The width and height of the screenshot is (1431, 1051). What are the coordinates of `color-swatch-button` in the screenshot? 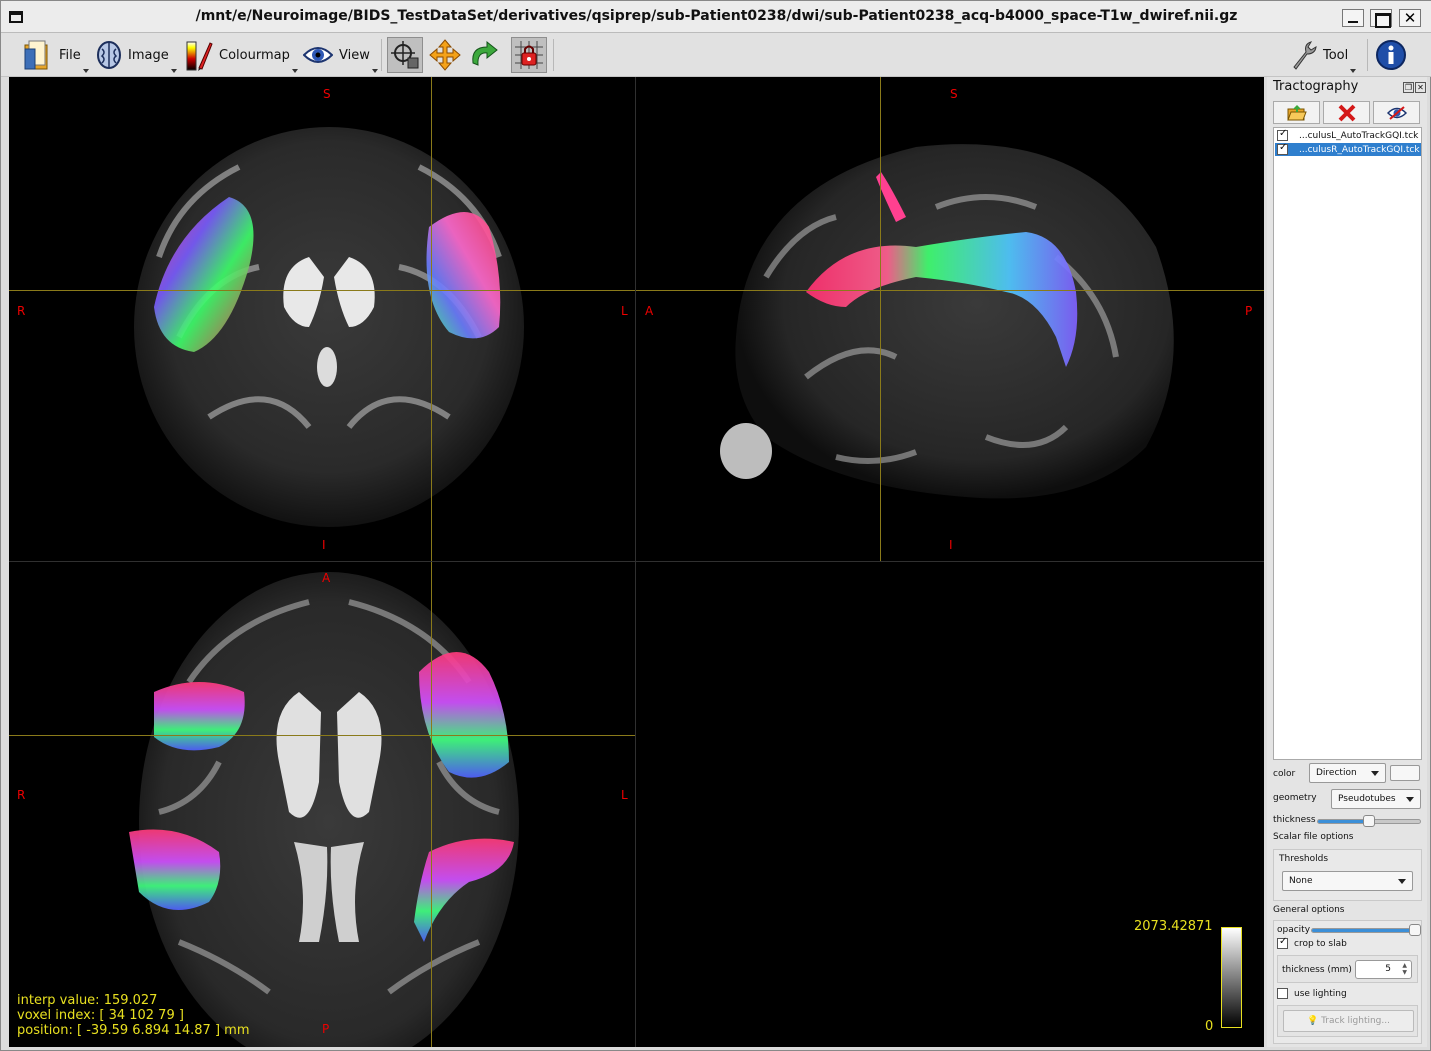 It's located at (1405, 773).